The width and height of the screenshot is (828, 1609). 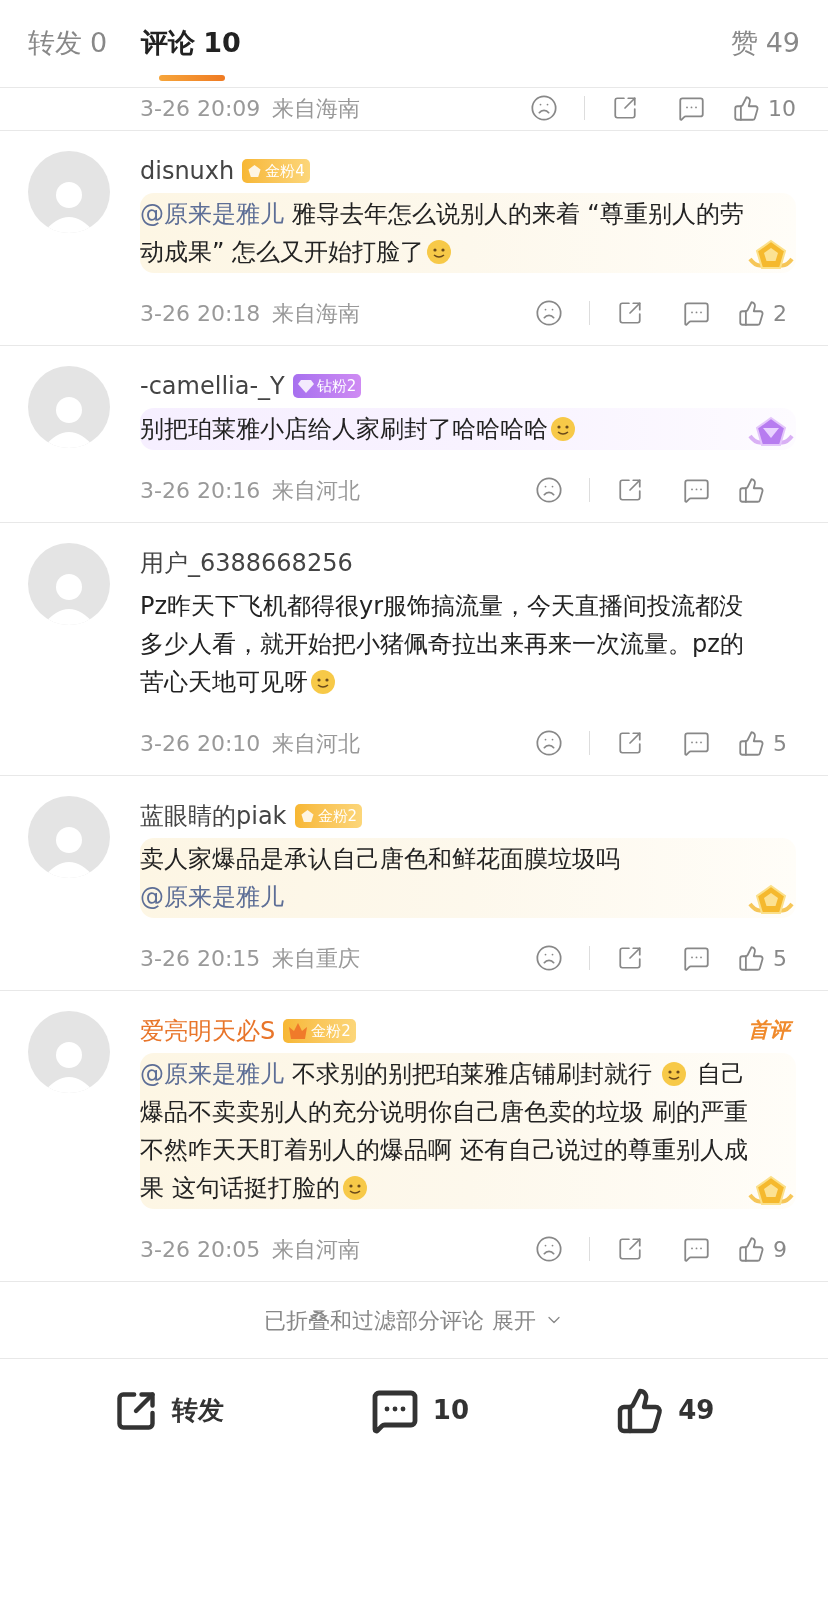 I want to click on comment-time: 3-26 20:09, so click(x=200, y=108).